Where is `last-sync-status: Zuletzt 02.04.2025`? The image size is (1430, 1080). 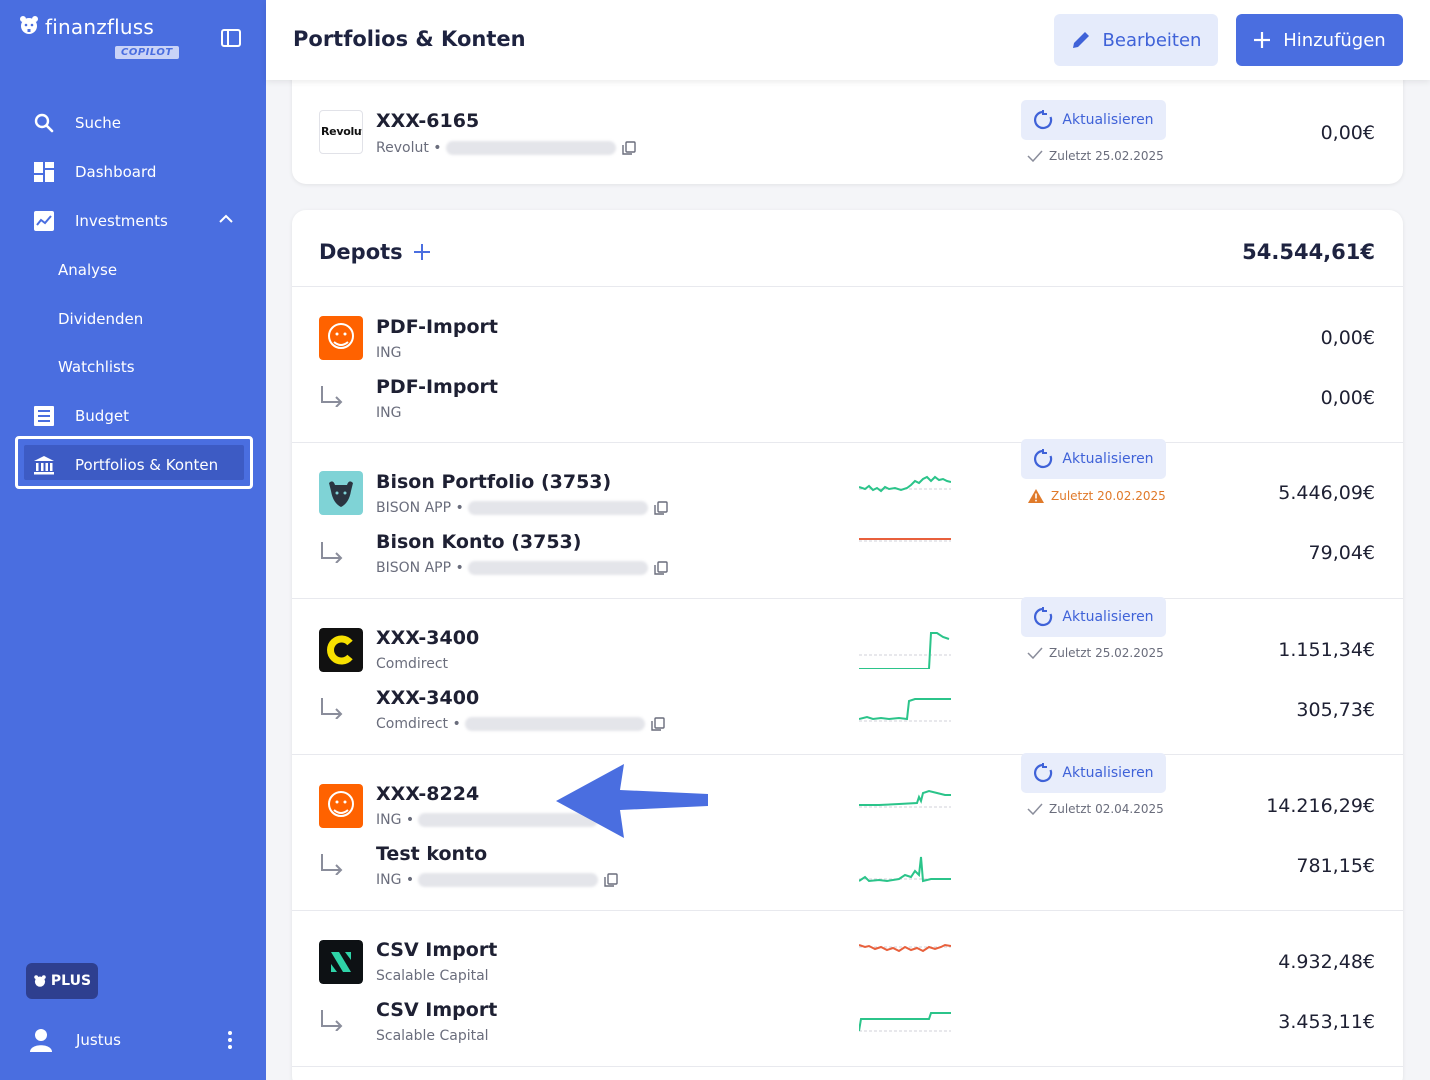
last-sync-status: Zuletzt 02.04.2025 is located at coordinates (1095, 809).